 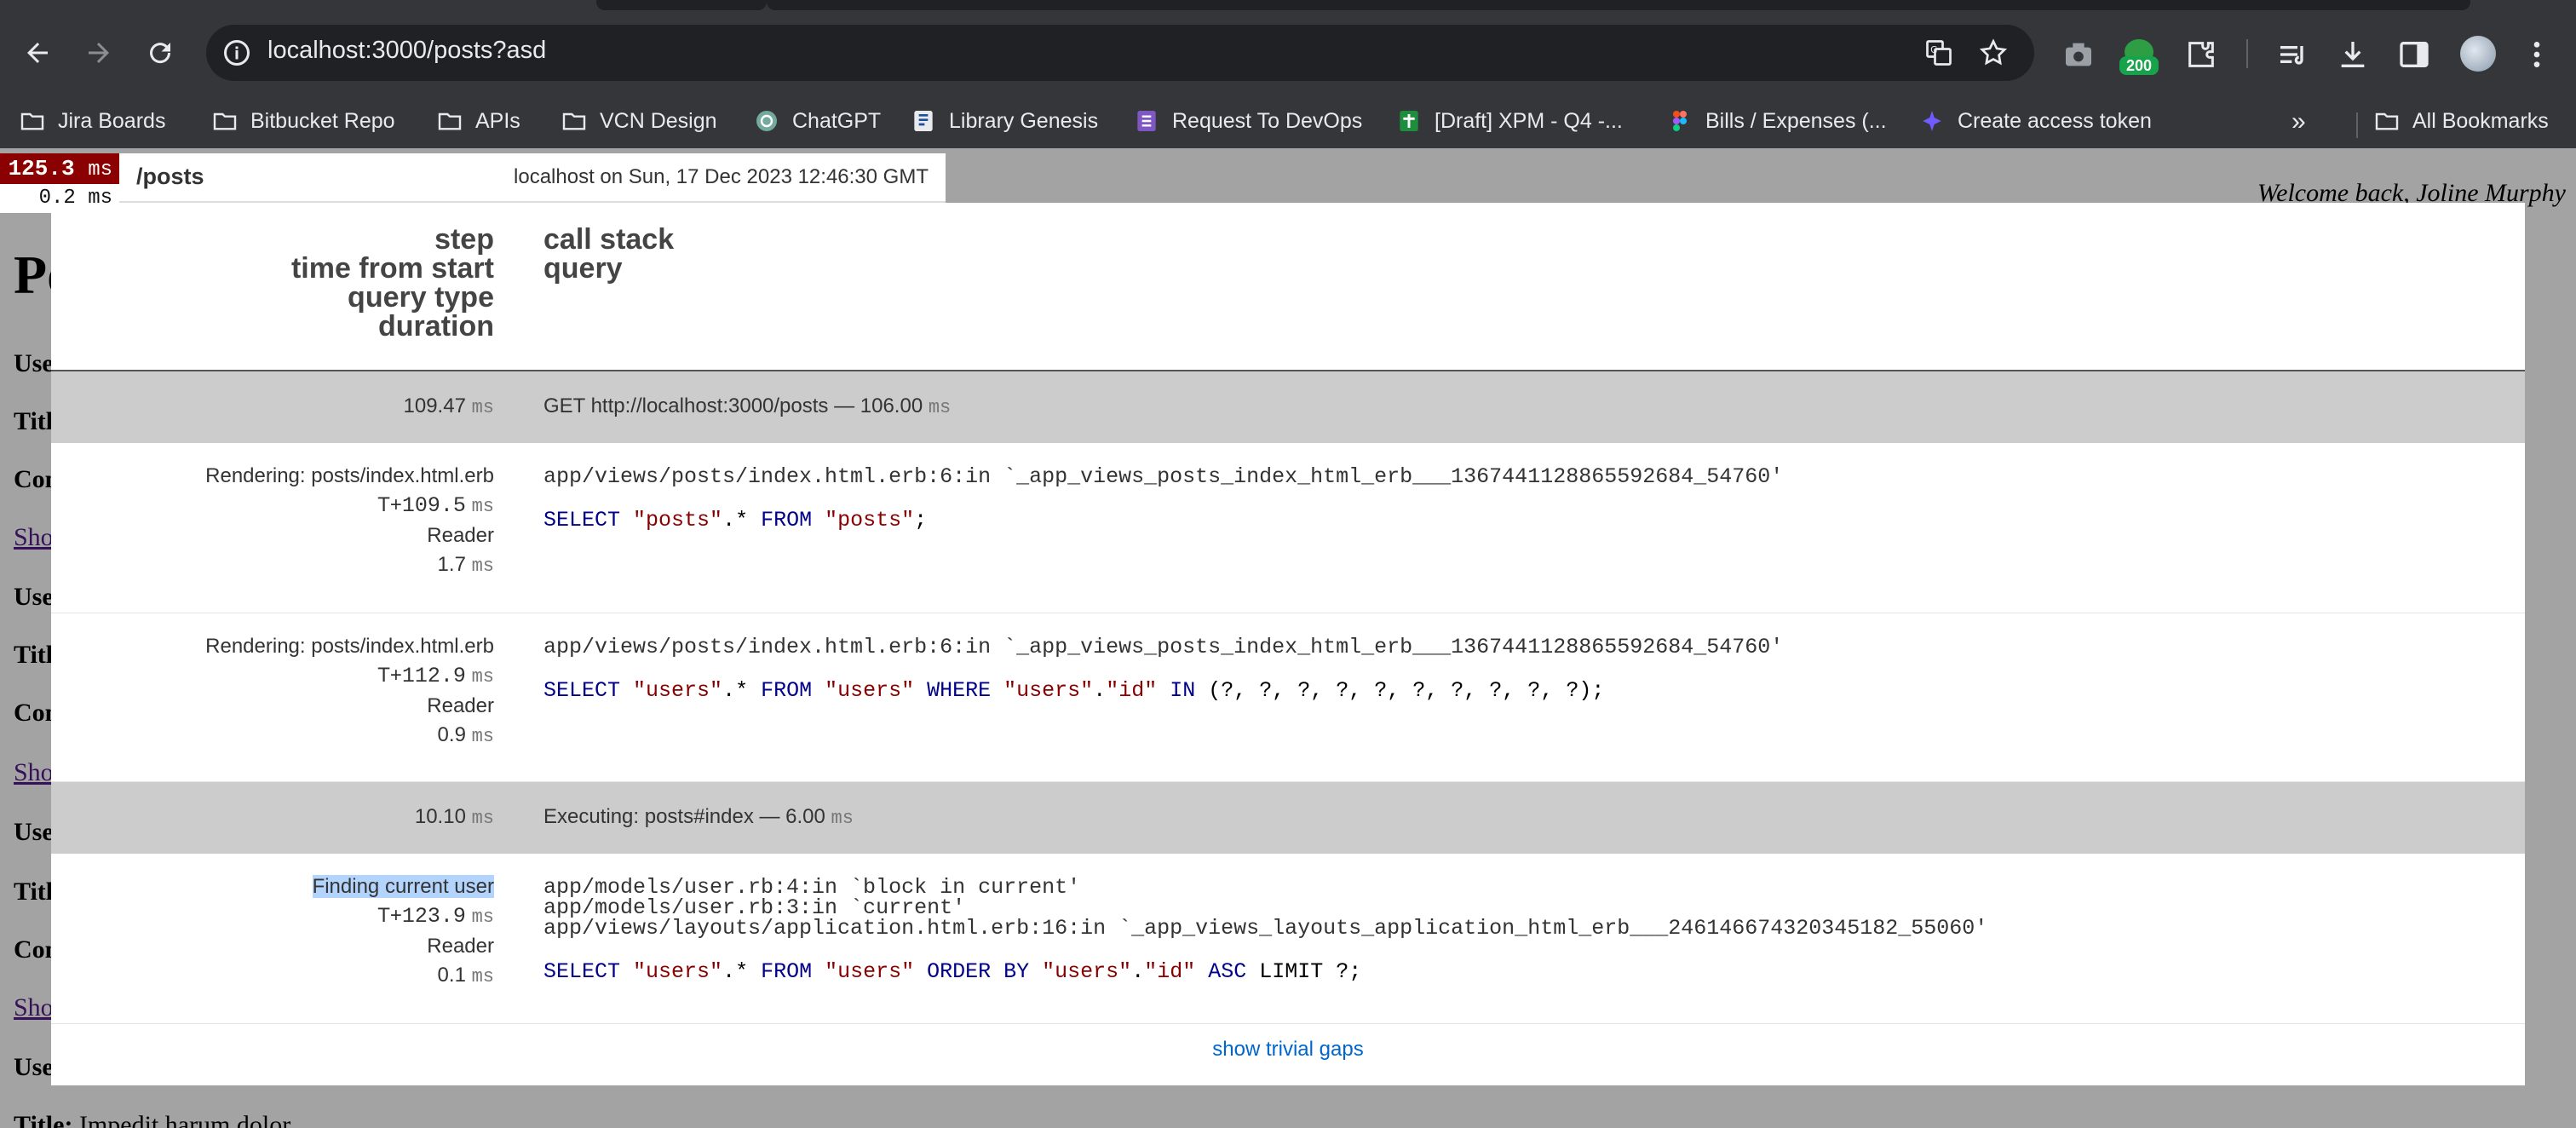 I want to click on more-bookmarks-button: », so click(x=2299, y=122).